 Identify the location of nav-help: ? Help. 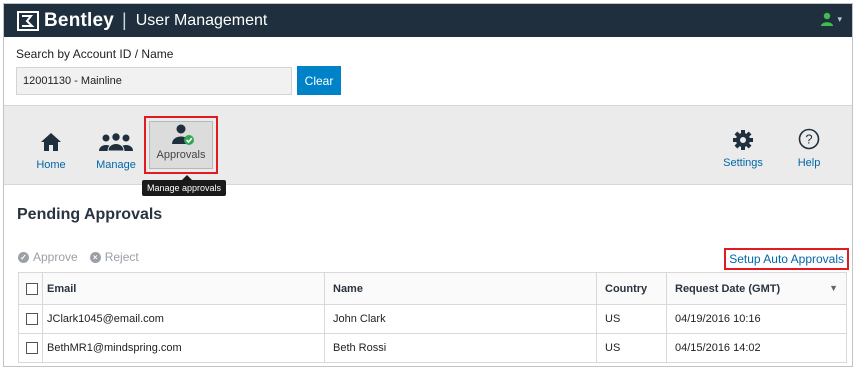
(809, 148).